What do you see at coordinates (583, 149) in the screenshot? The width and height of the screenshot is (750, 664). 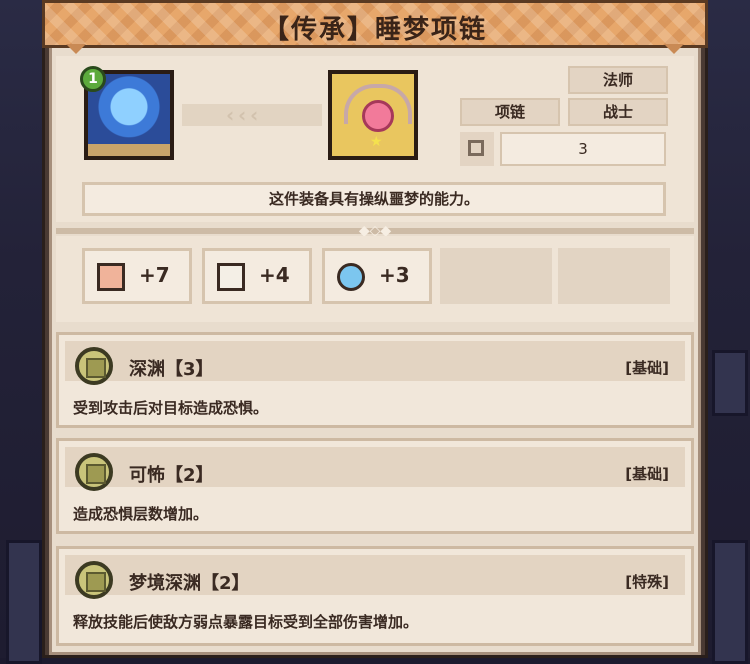 I see `item-count-value: 3` at bounding box center [583, 149].